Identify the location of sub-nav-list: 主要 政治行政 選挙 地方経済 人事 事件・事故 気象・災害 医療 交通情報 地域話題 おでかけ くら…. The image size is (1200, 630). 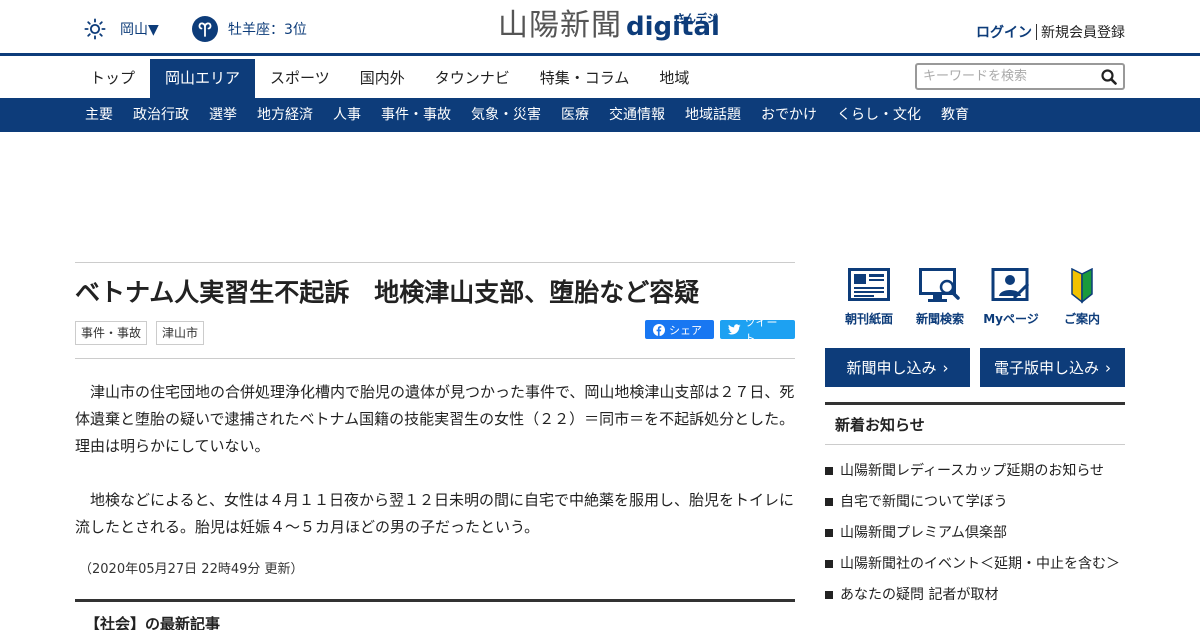
(527, 115).